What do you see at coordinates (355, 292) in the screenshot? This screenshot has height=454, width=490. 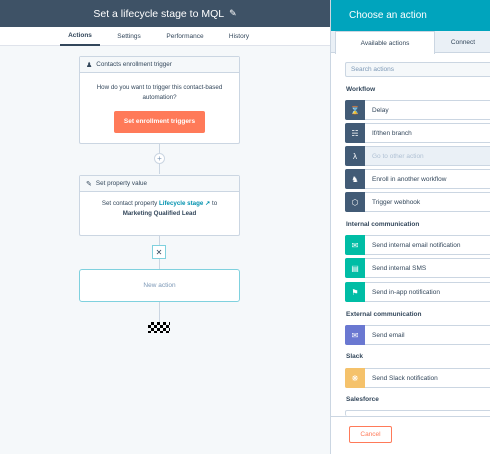 I see `bell-icon: ⚑` at bounding box center [355, 292].